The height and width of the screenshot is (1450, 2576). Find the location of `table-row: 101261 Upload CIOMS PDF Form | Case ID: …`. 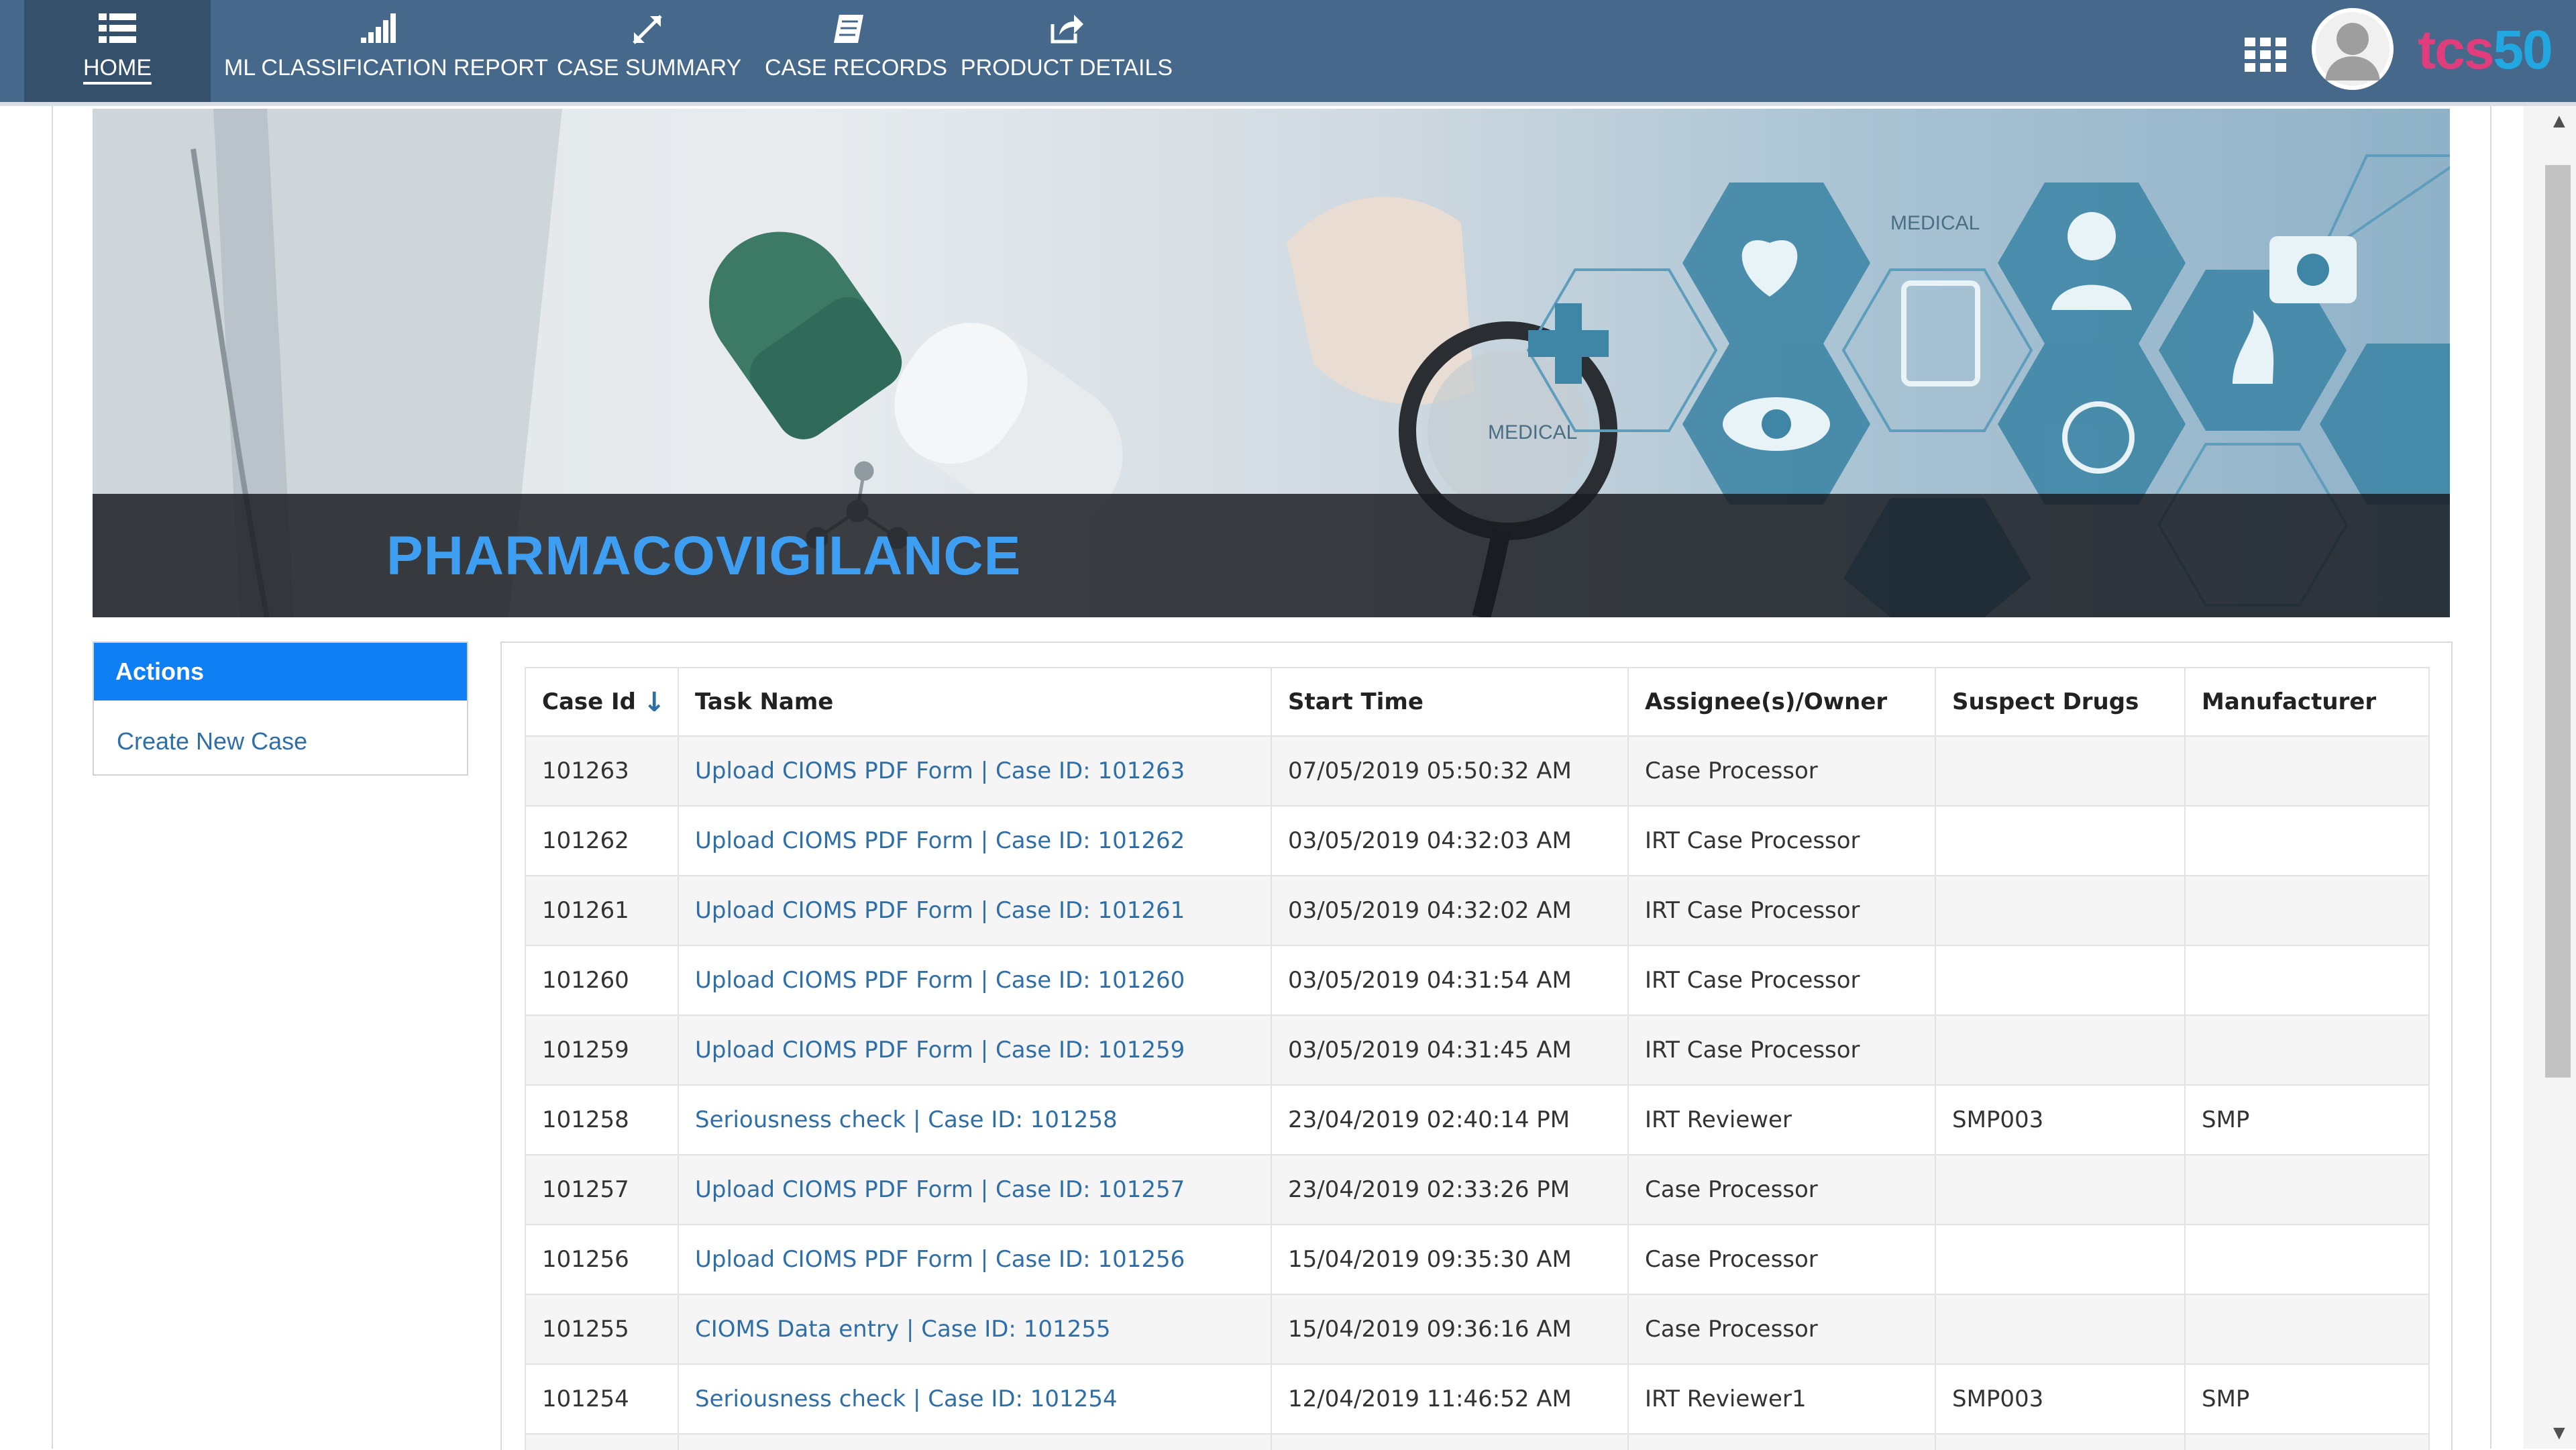

table-row: 101261 Upload CIOMS PDF Form | Case ID: … is located at coordinates (1477, 910).